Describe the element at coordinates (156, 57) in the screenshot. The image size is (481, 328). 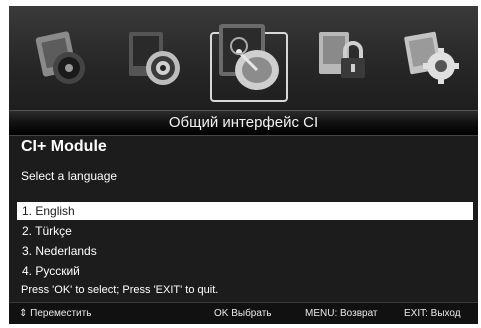
I see `recording-icon` at that location.